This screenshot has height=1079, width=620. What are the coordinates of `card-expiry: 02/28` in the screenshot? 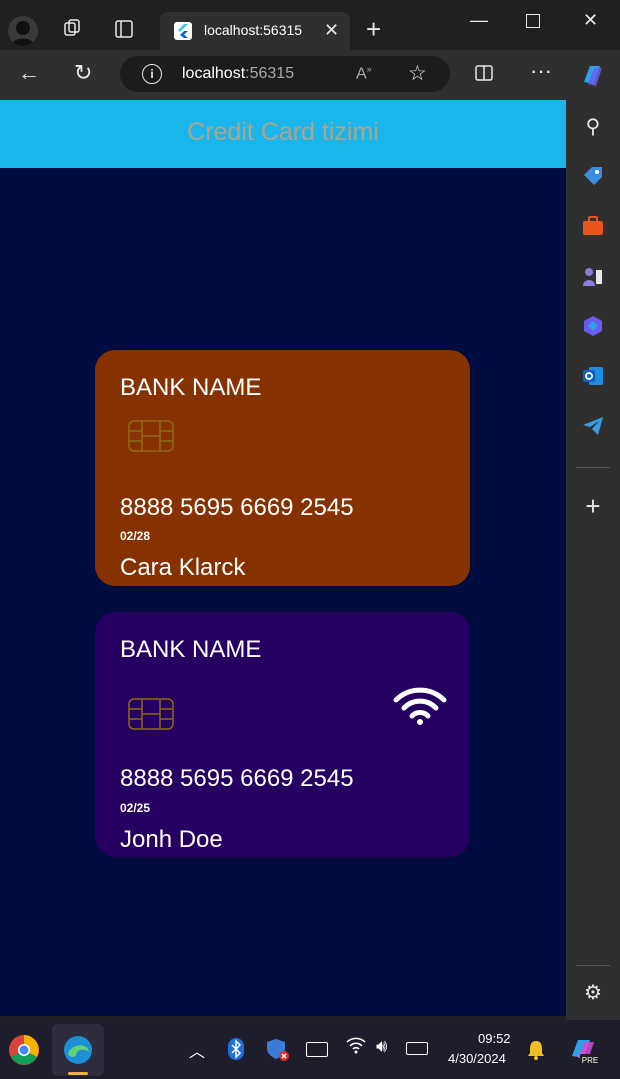 It's located at (135, 536).